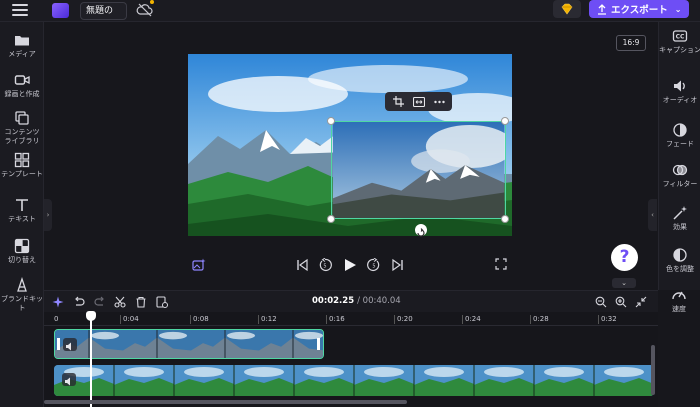 The width and height of the screenshot is (700, 407). What do you see at coordinates (652, 215) in the screenshot?
I see `right-panel-expand-handle: ‹` at bounding box center [652, 215].